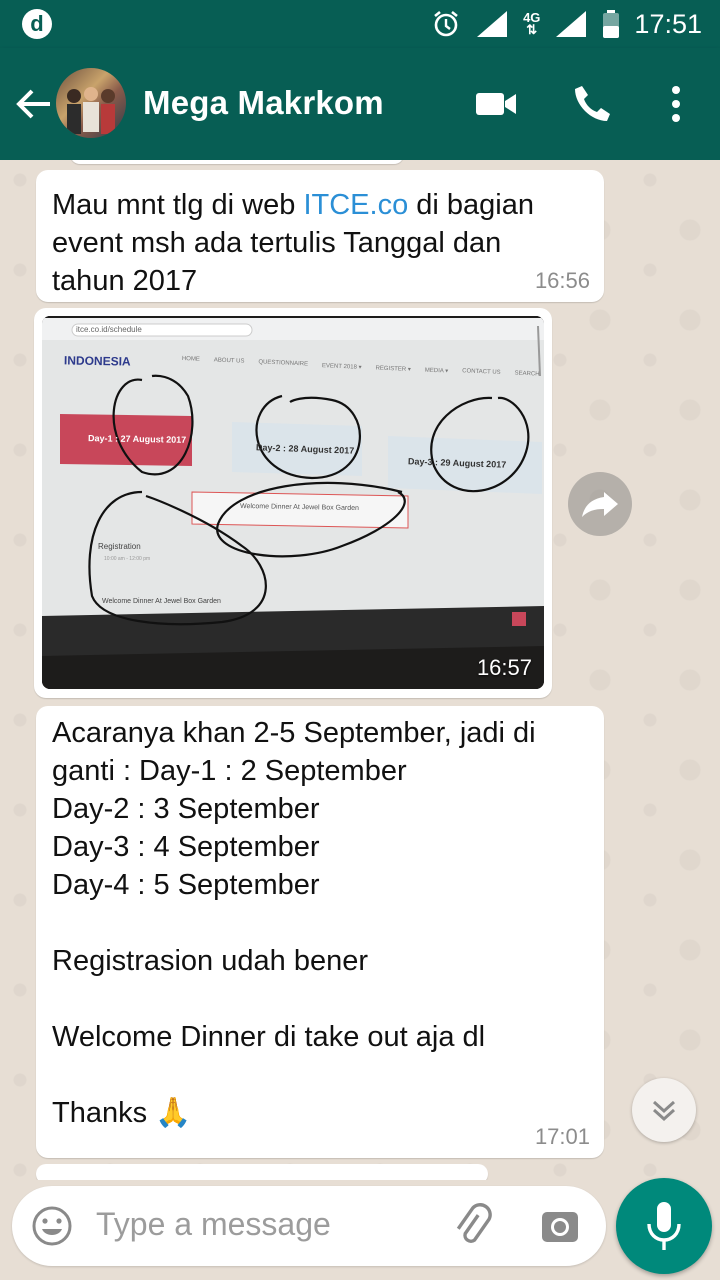 This screenshot has width=720, height=1280. Describe the element at coordinates (676, 104) in the screenshot. I see `more-vert-icon` at that location.